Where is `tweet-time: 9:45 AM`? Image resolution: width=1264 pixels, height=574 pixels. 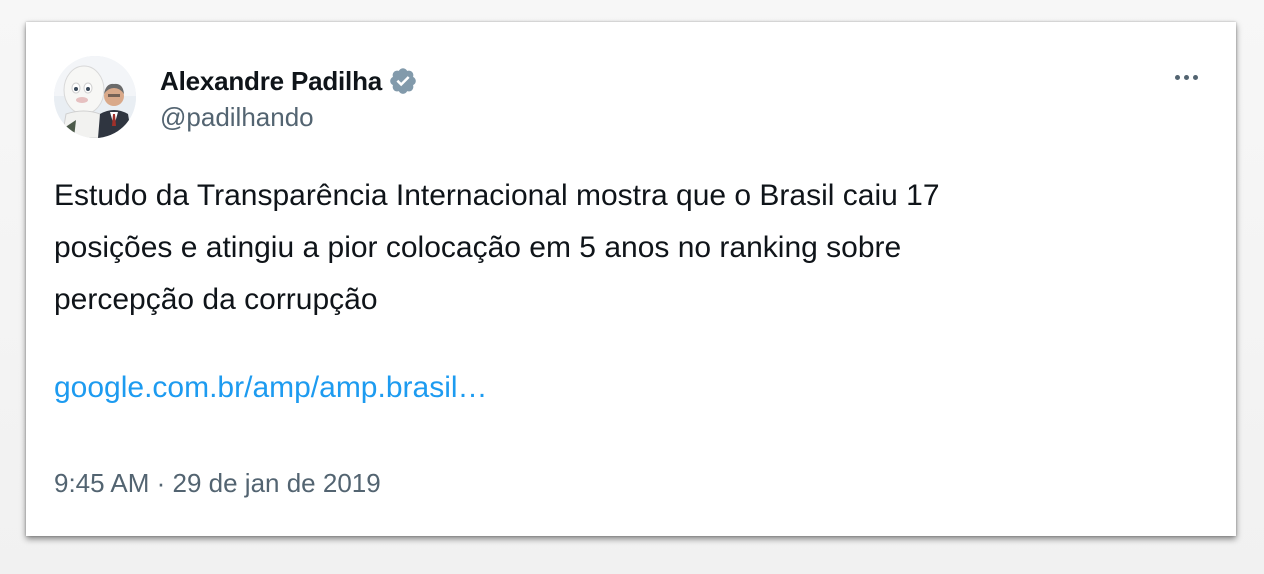 tweet-time: 9:45 AM is located at coordinates (102, 483).